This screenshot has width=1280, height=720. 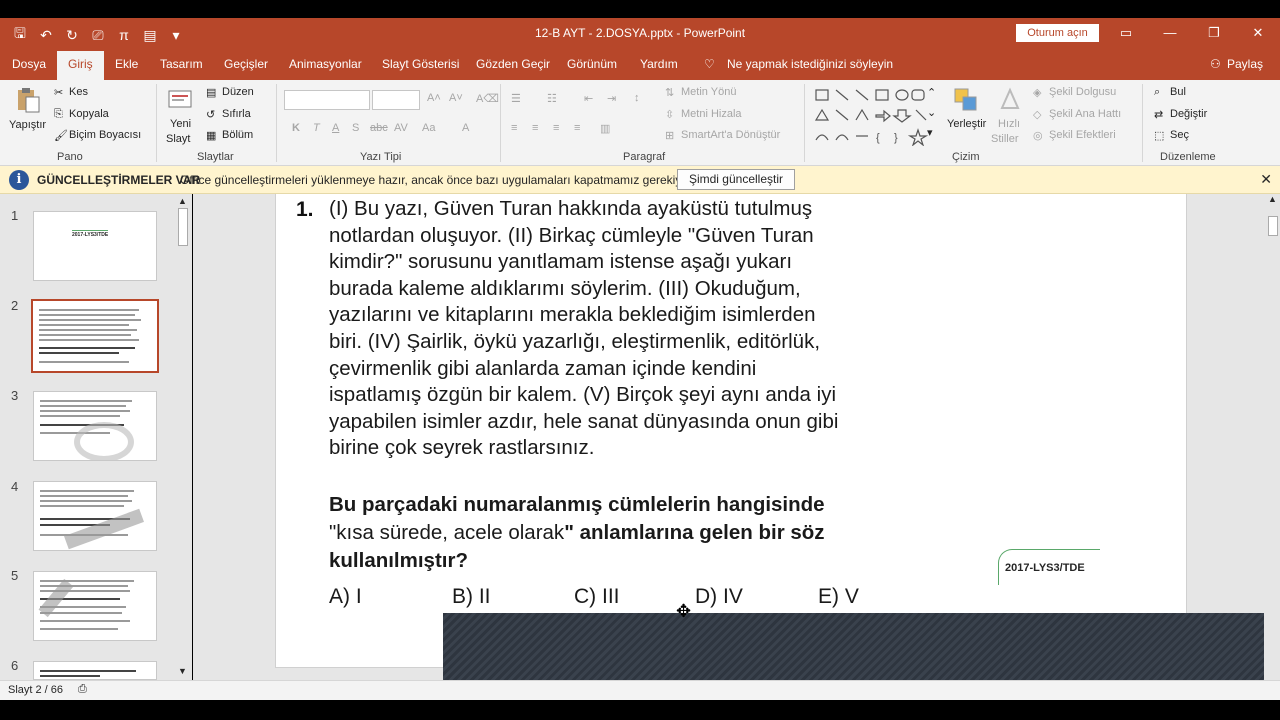 I want to click on tab-giris: Giriş, so click(x=80, y=65).